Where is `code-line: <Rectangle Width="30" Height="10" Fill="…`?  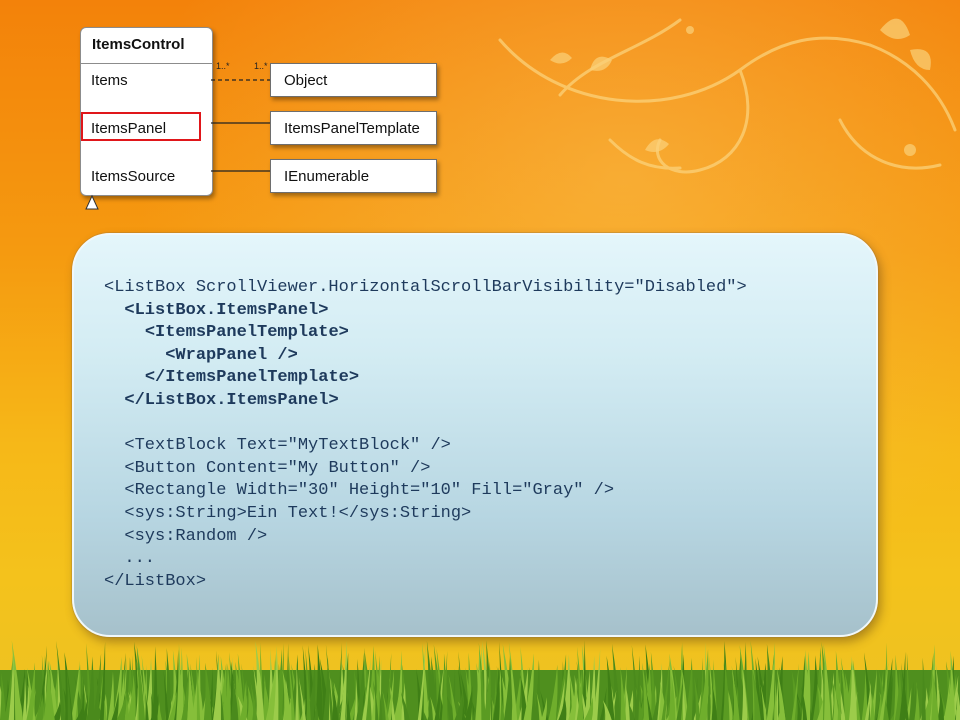 code-line: <Rectangle Width="30" Height="10" Fill="… is located at coordinates (425, 491).